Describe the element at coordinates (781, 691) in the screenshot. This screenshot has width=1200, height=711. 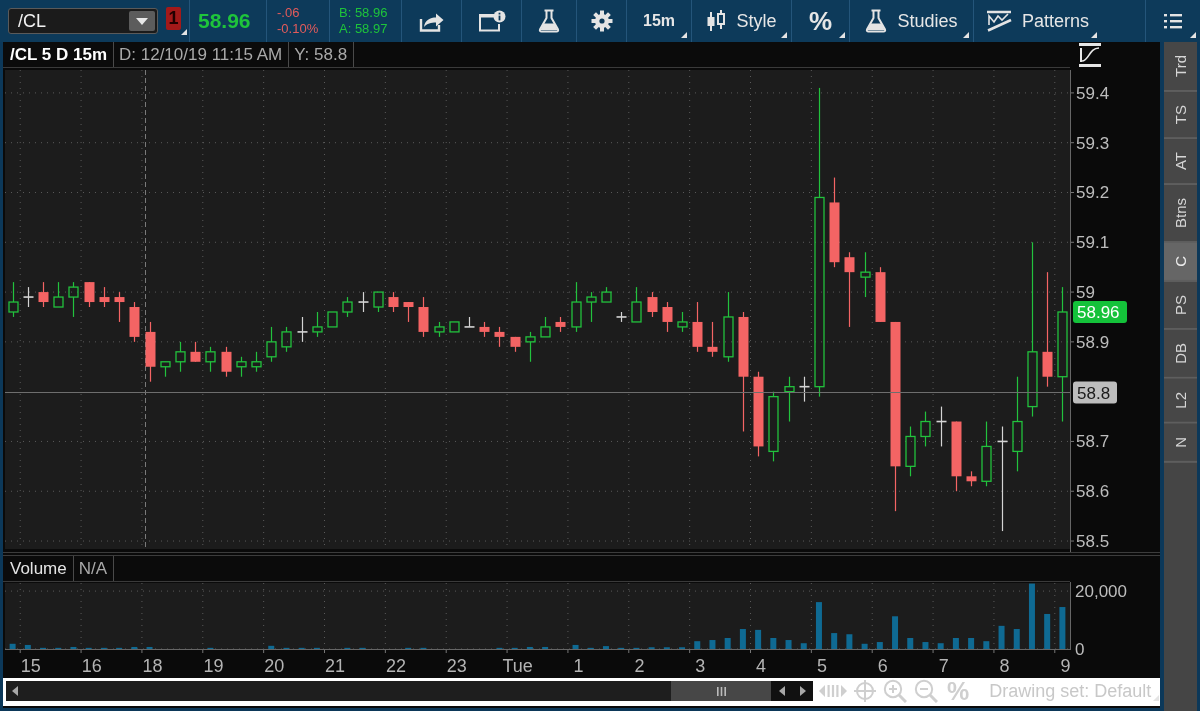
I see `left-arrow-icon` at that location.